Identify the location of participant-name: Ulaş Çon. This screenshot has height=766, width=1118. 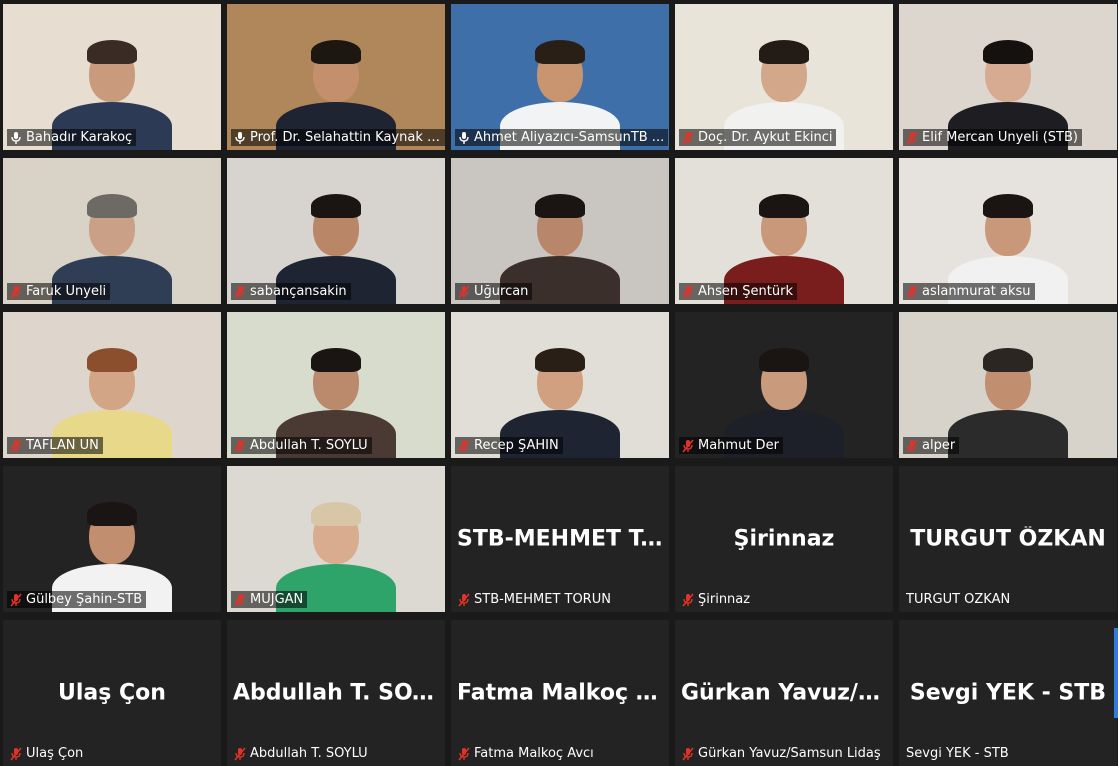
(55, 753).